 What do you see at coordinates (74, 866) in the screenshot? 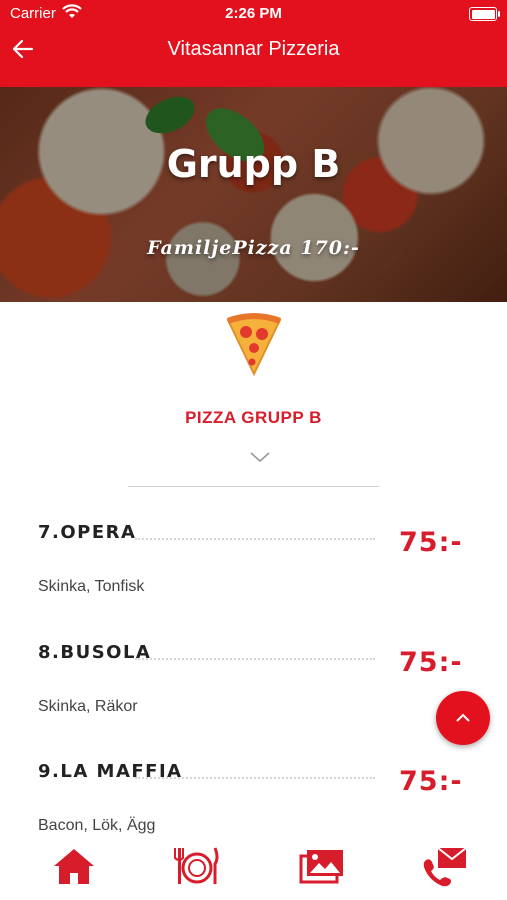
I see `home-icon` at bounding box center [74, 866].